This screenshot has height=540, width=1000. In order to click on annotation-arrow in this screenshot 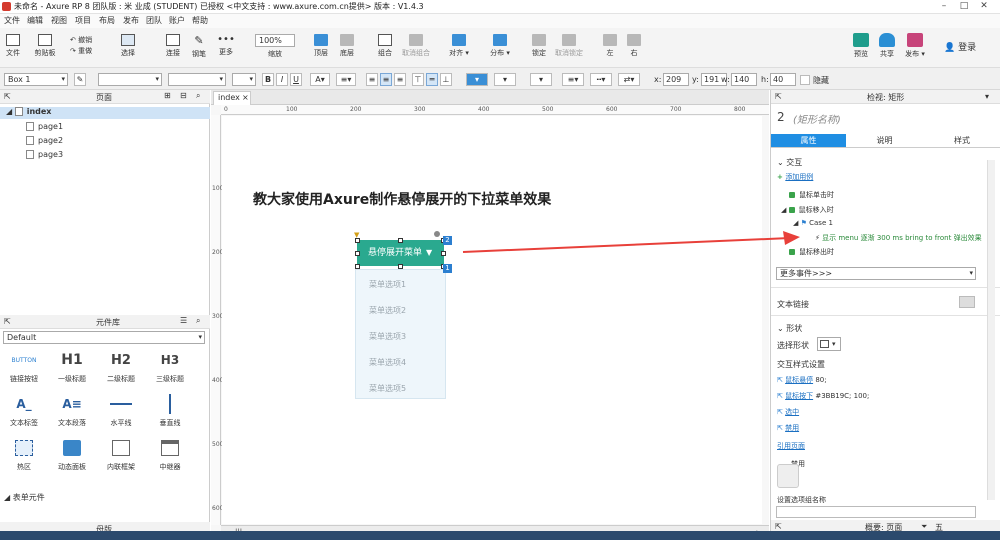, I will do `click(631, 242)`.